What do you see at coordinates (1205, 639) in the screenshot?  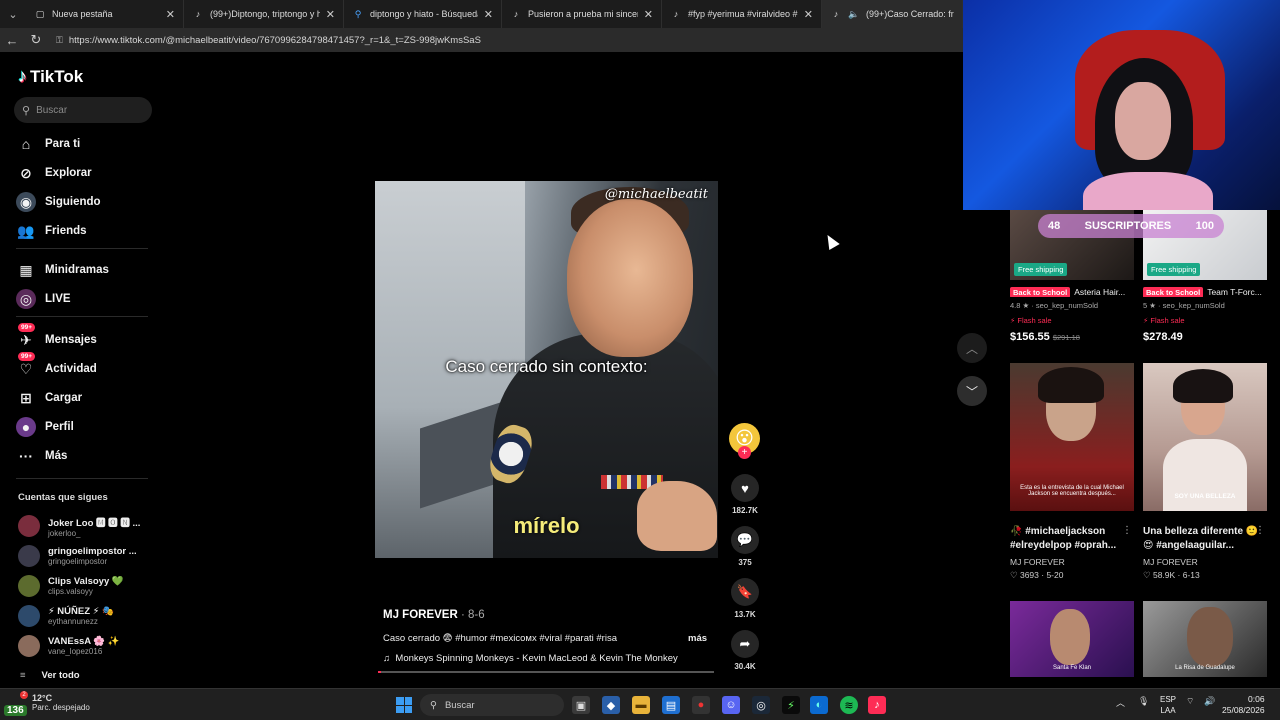 I see `recommended-video: La Risa de Guadalupe` at bounding box center [1205, 639].